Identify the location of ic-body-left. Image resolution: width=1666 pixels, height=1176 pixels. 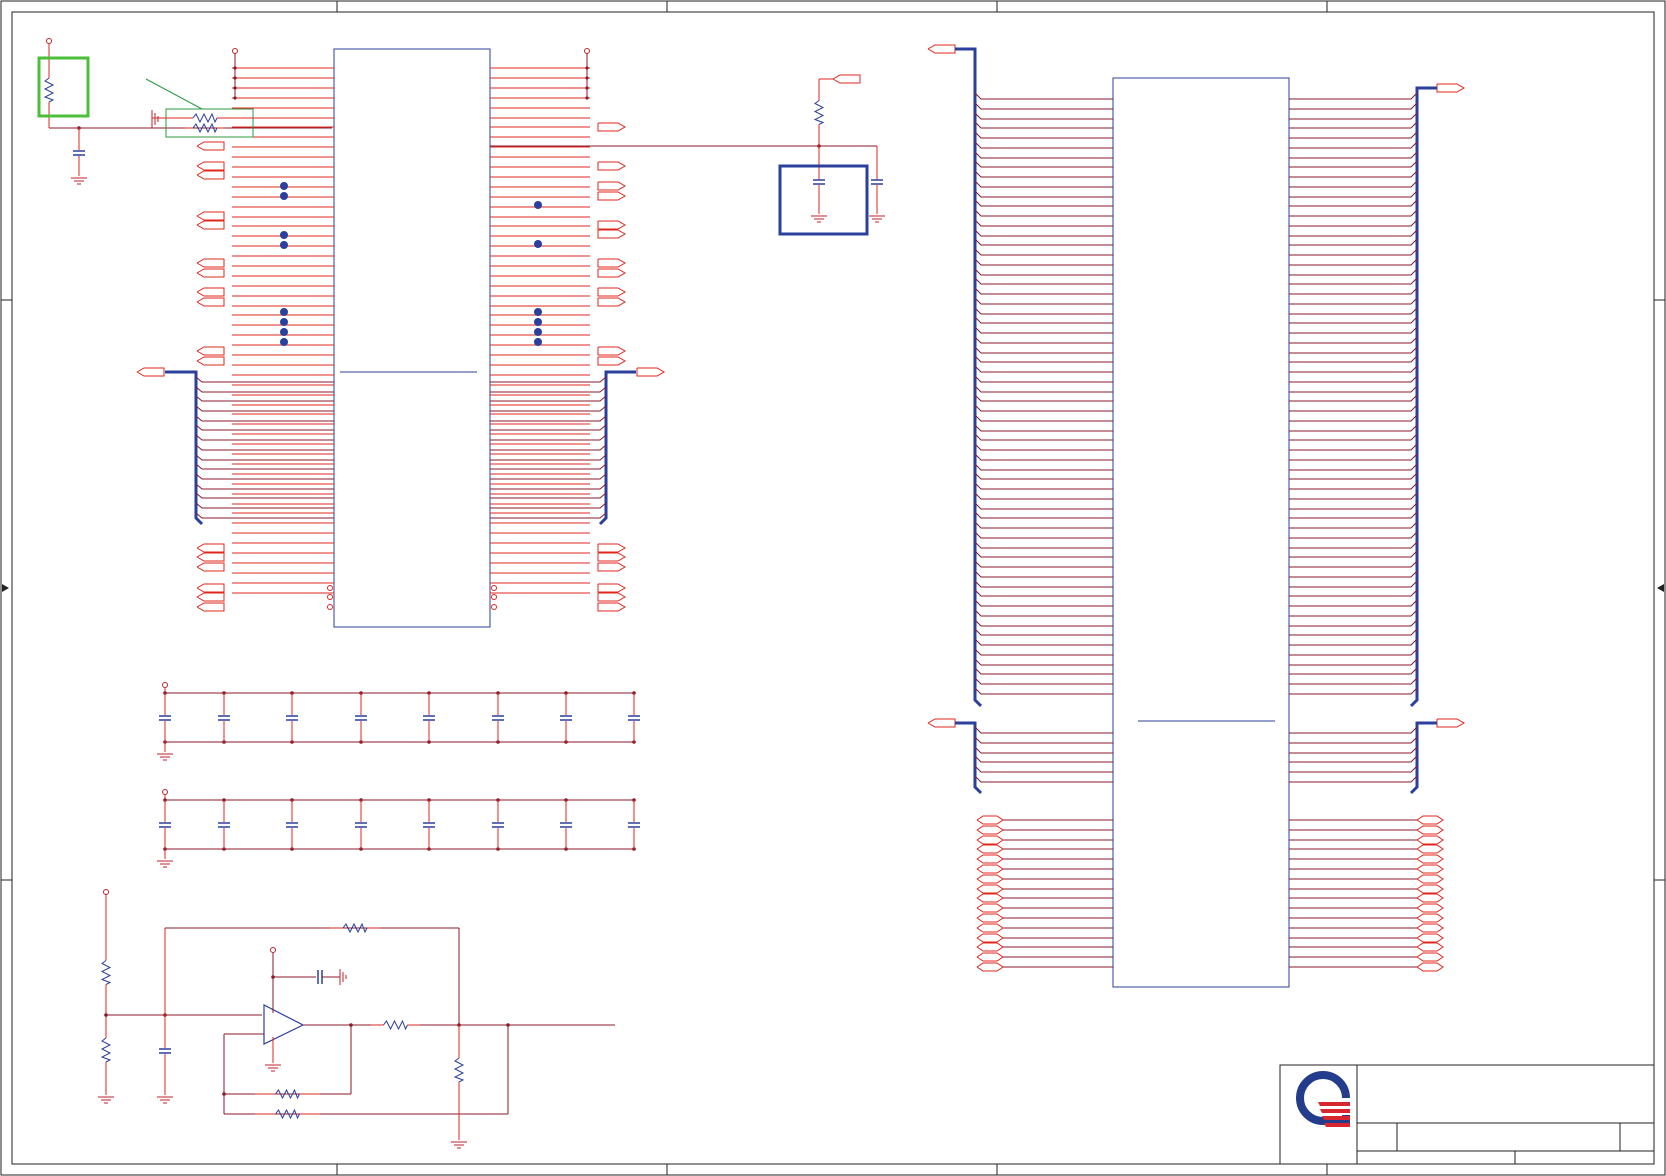
(412, 338).